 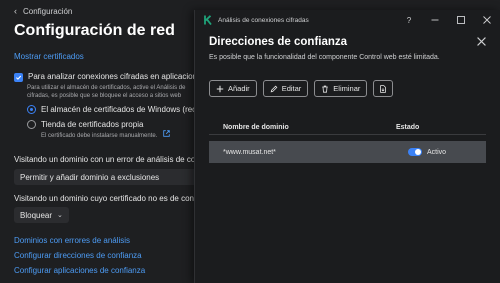 What do you see at coordinates (415, 152) in the screenshot?
I see `status-toggle` at bounding box center [415, 152].